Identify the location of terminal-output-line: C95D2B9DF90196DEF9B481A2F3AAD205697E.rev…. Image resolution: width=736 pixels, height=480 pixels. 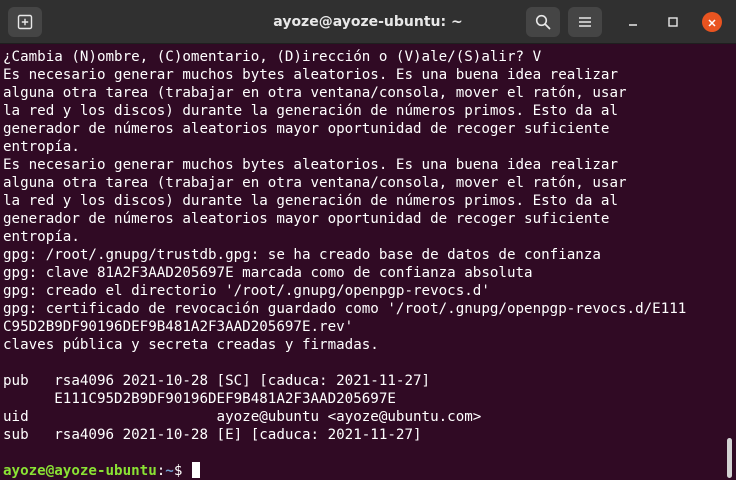
(178, 327).